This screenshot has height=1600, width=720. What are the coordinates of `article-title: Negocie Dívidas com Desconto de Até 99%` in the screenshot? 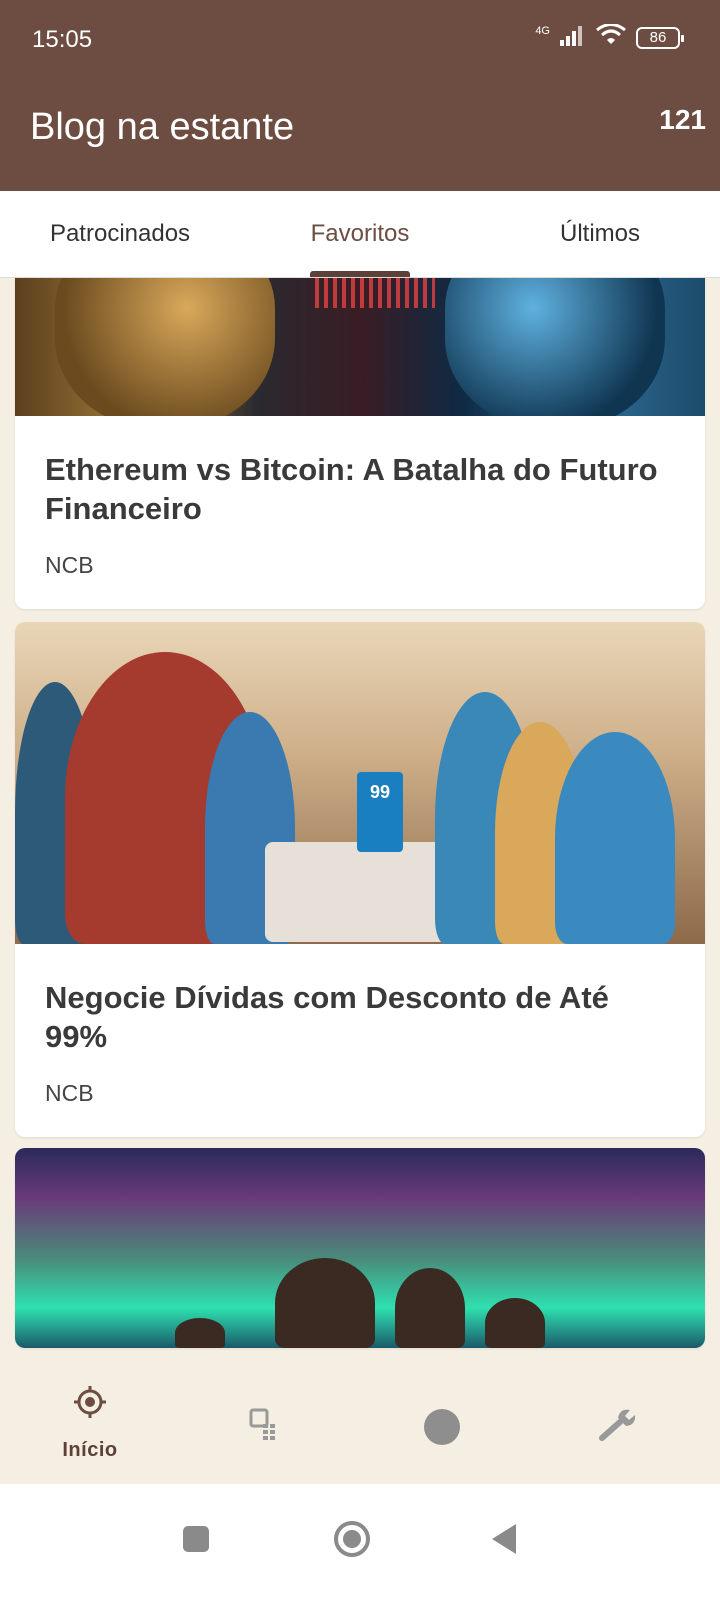 It's located at (327, 1017).